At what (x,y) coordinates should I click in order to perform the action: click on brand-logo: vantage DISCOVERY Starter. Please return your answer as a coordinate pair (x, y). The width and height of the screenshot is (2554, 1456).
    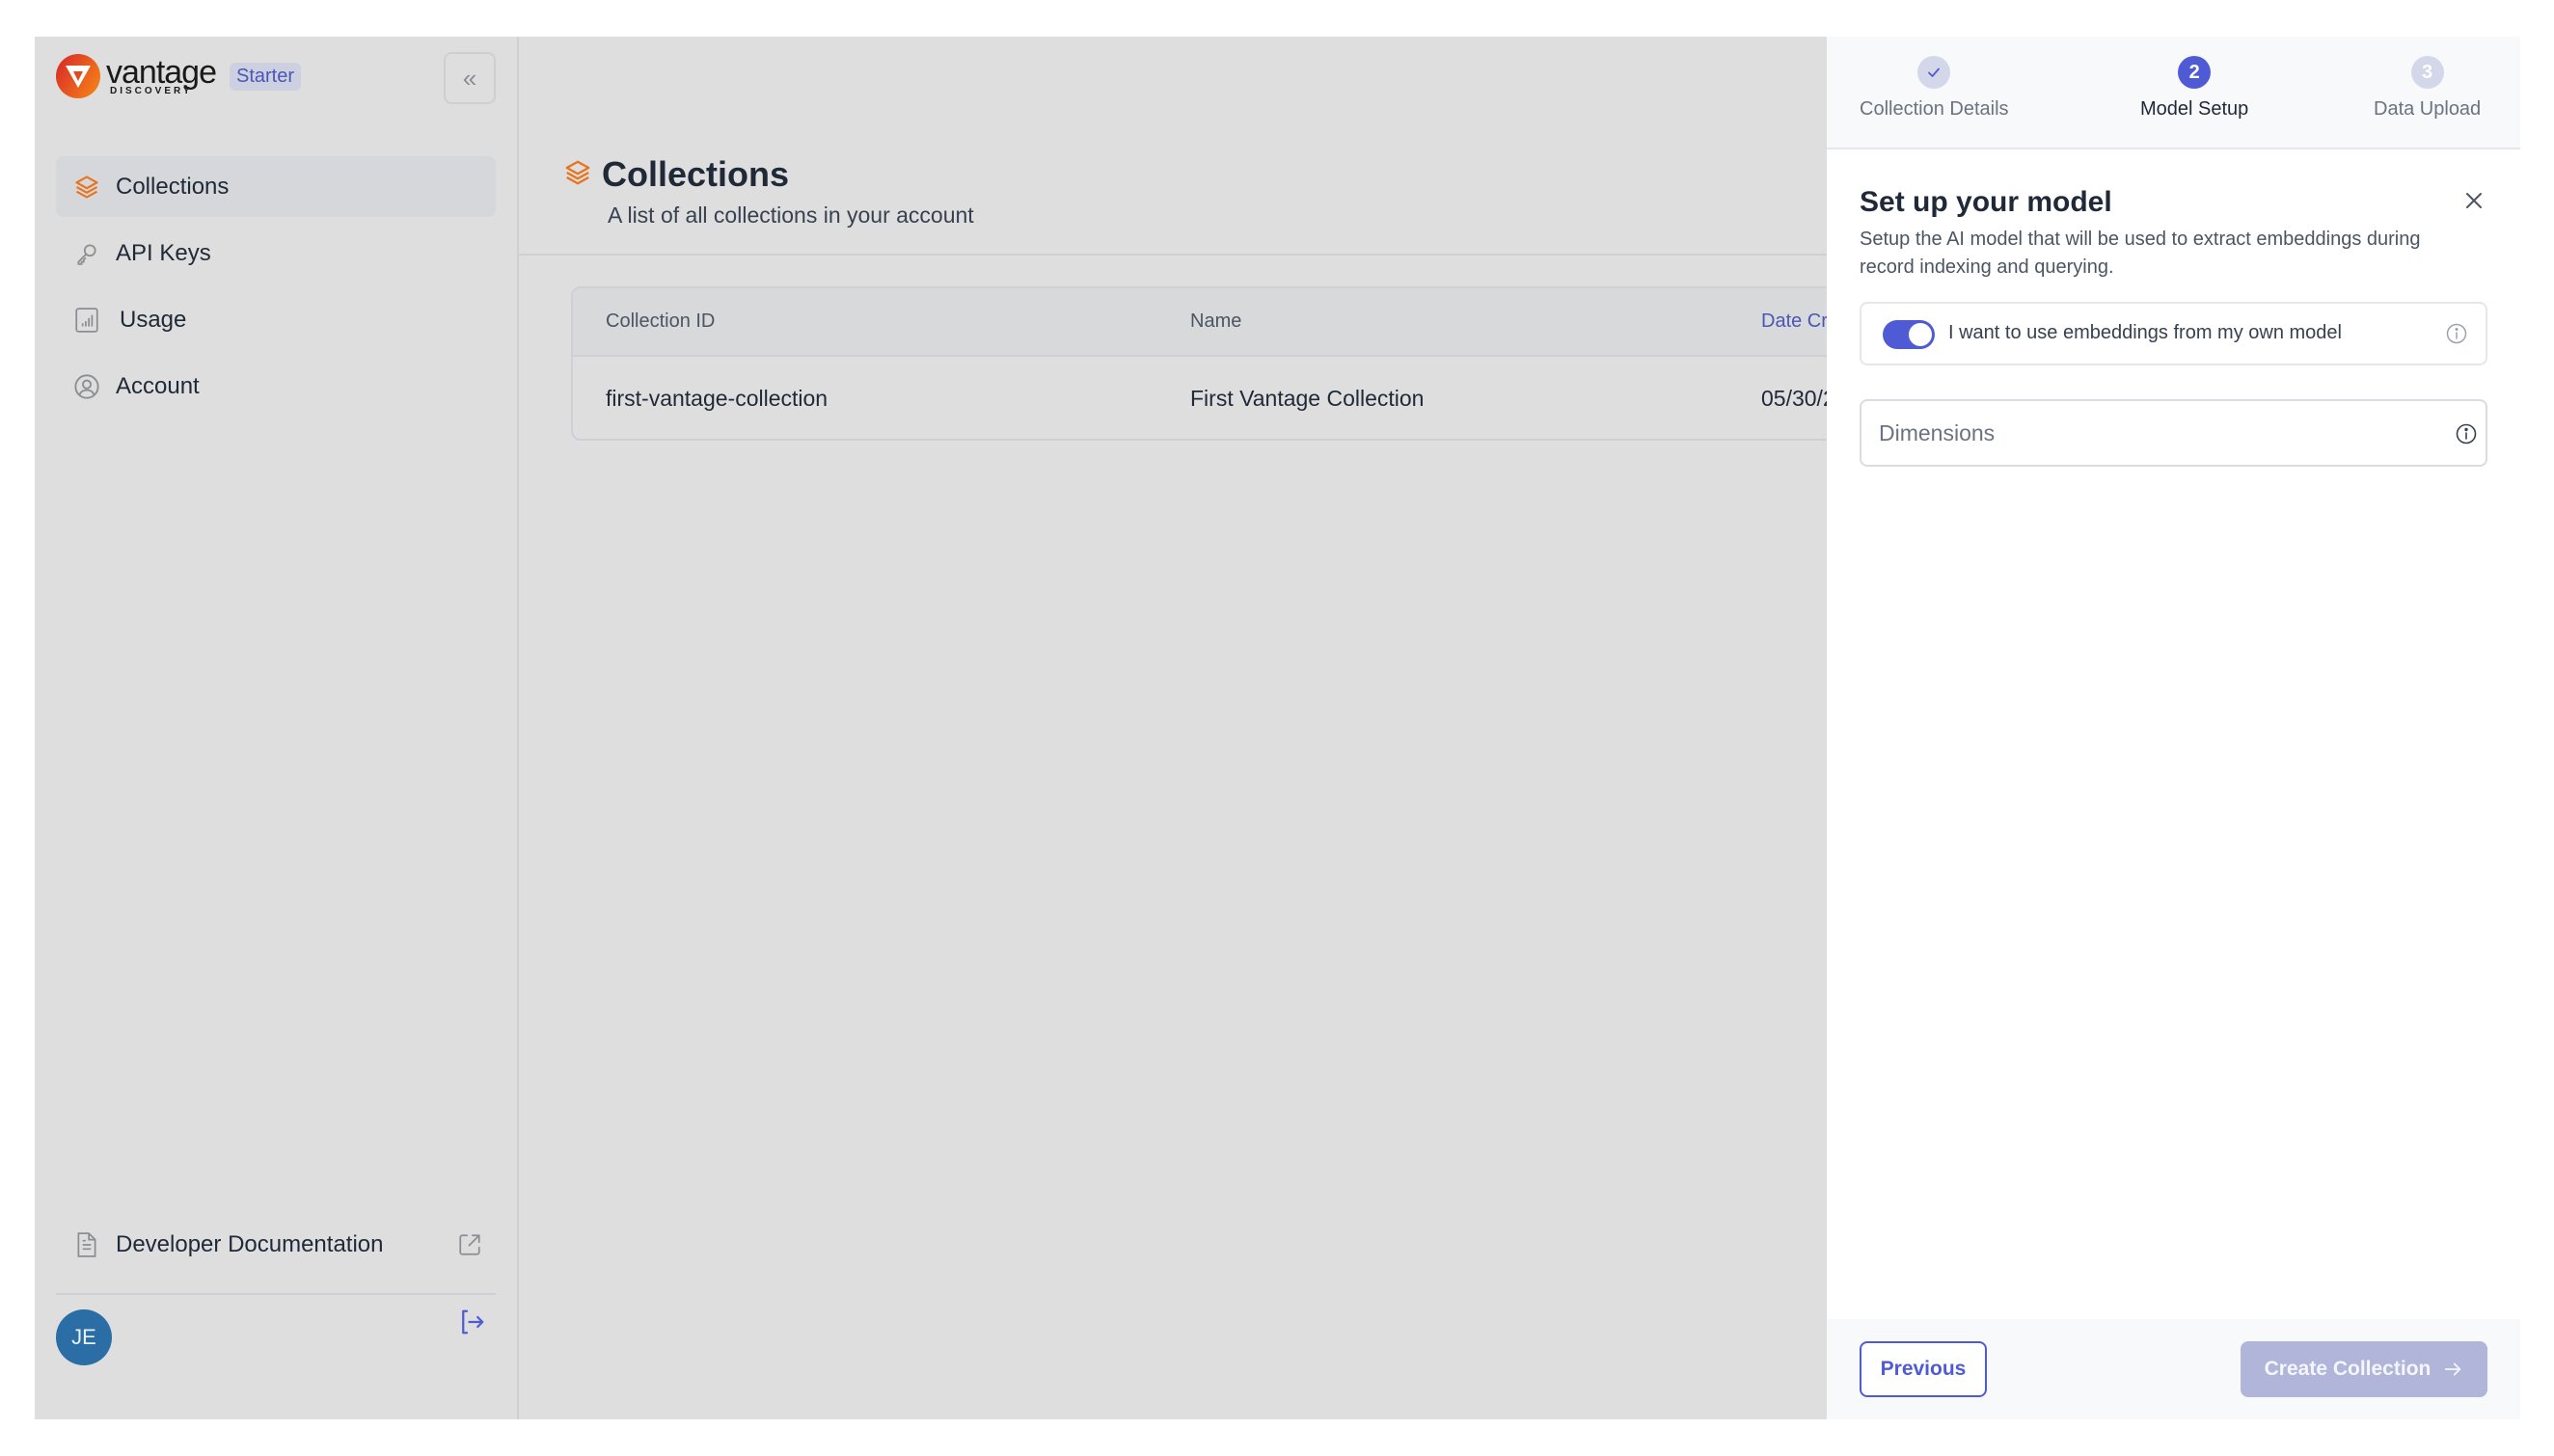
    Looking at the image, I should click on (179, 76).